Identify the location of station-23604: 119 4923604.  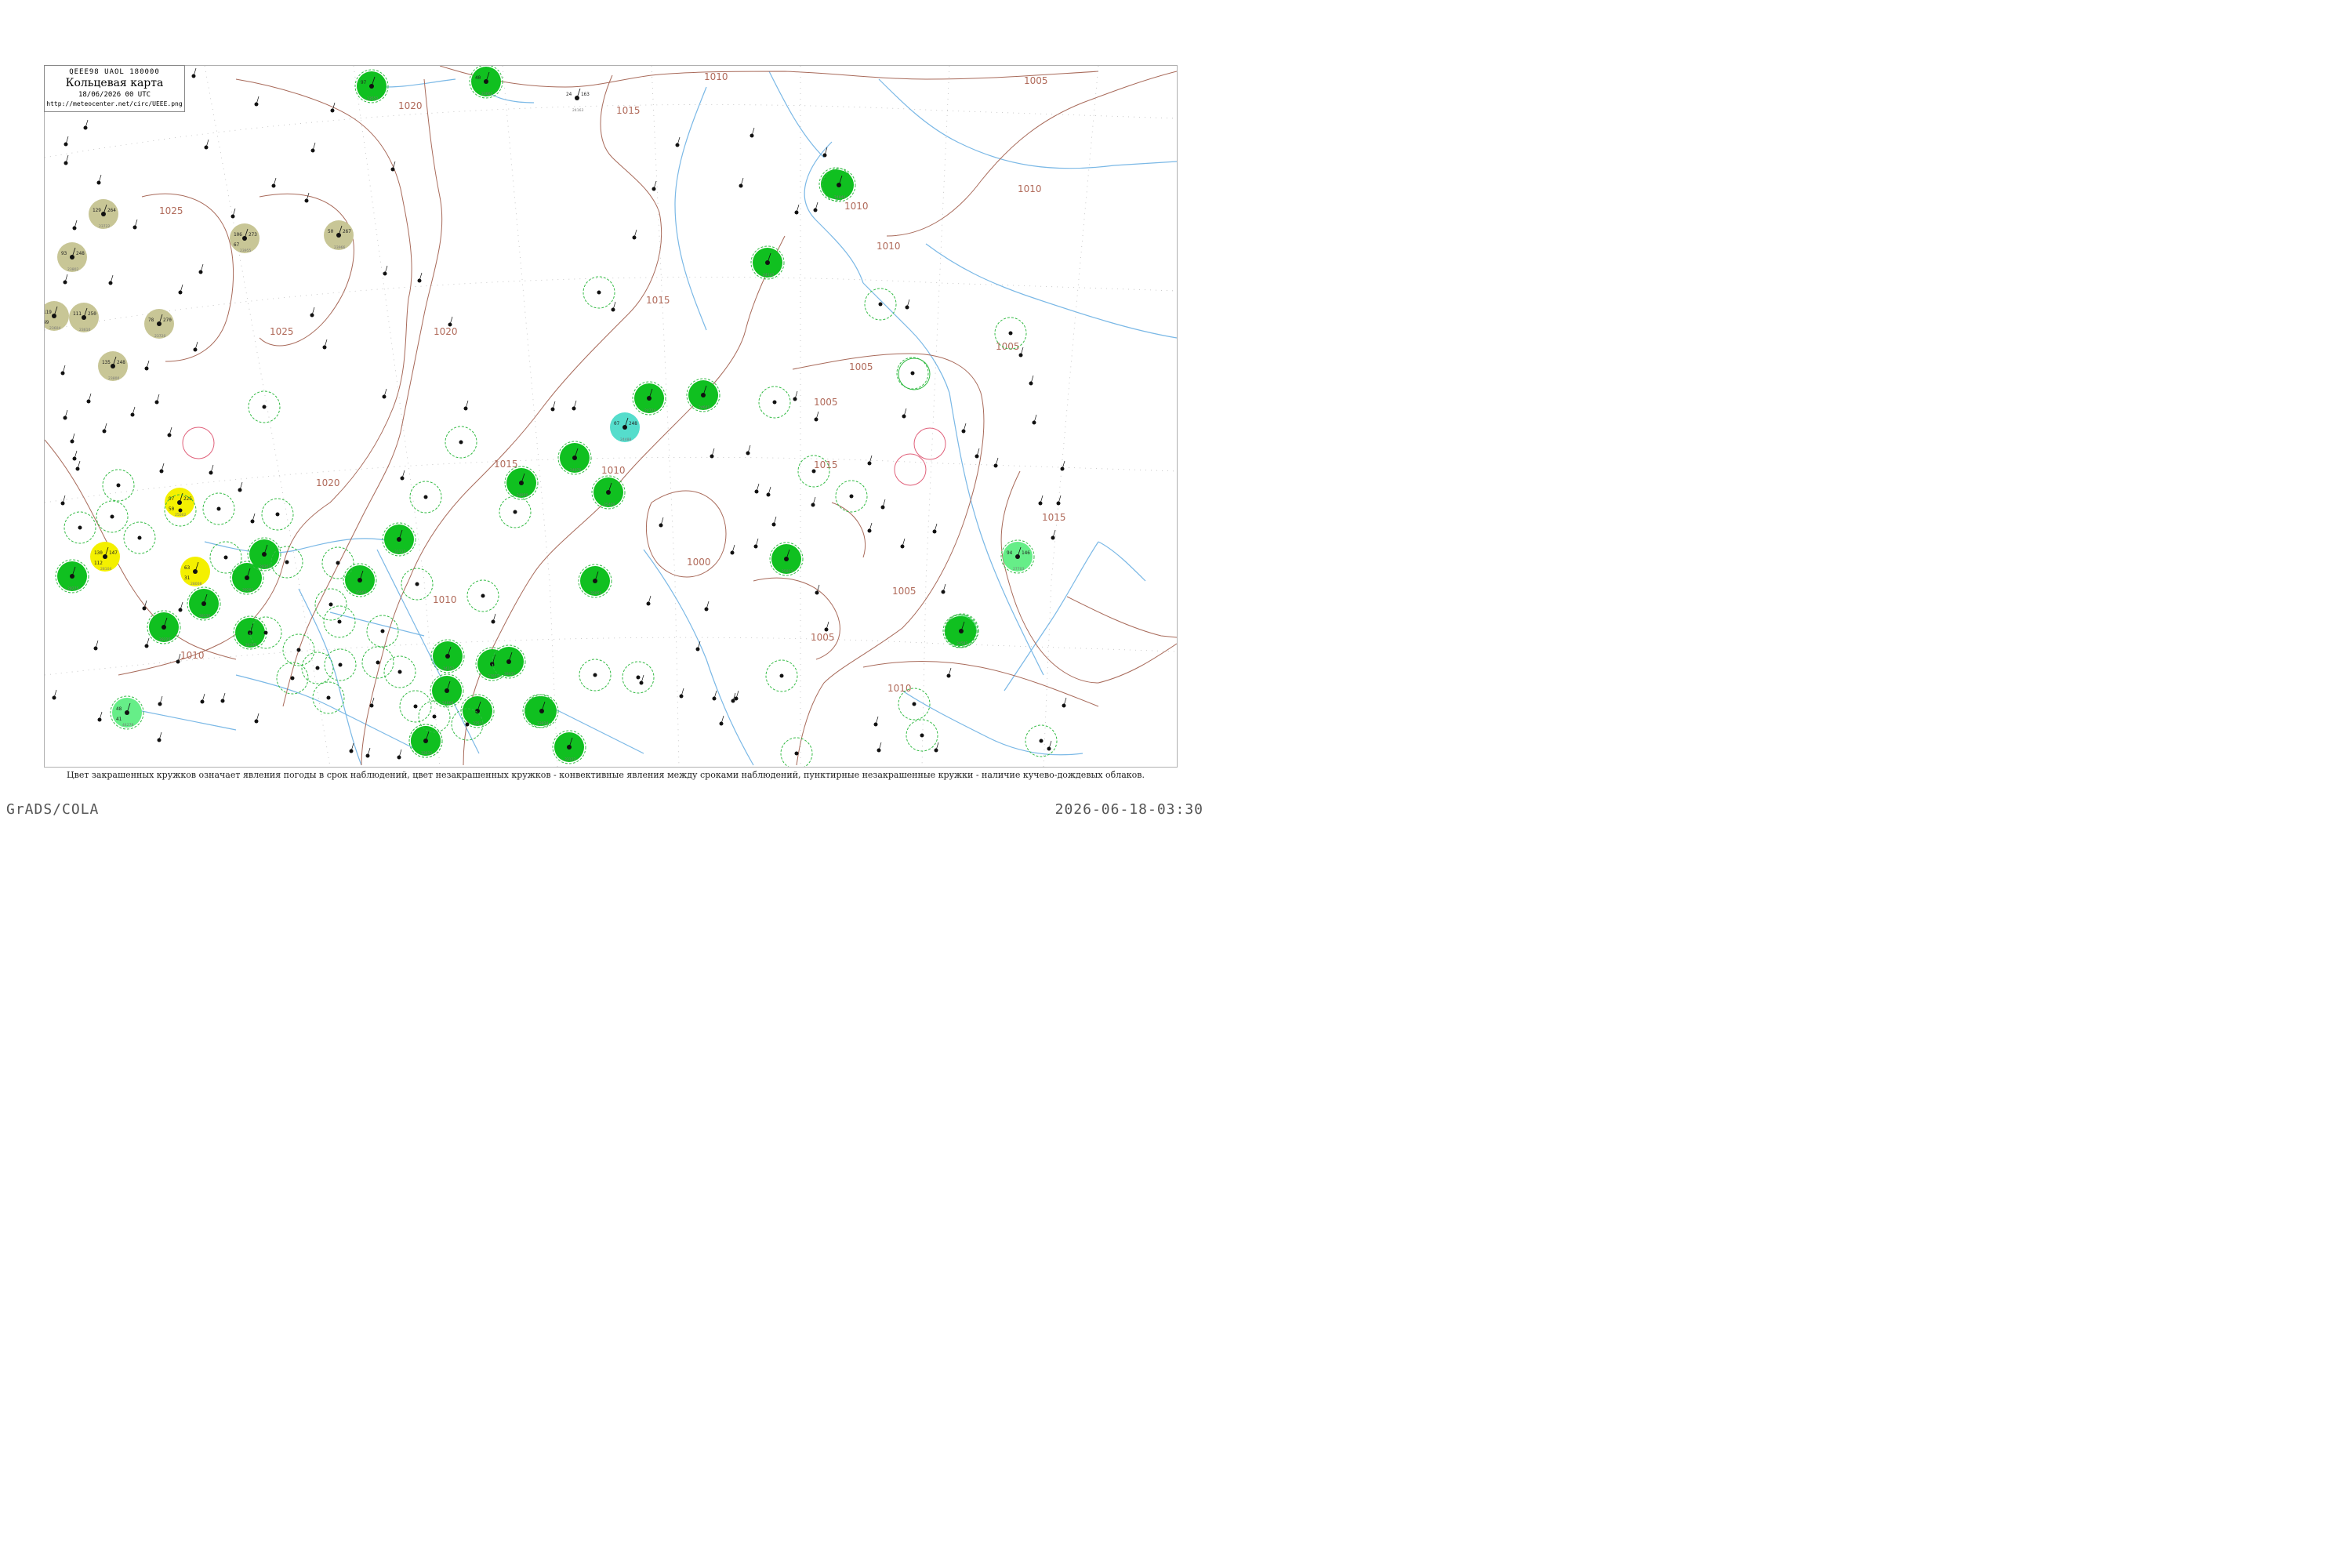
(57, 316).